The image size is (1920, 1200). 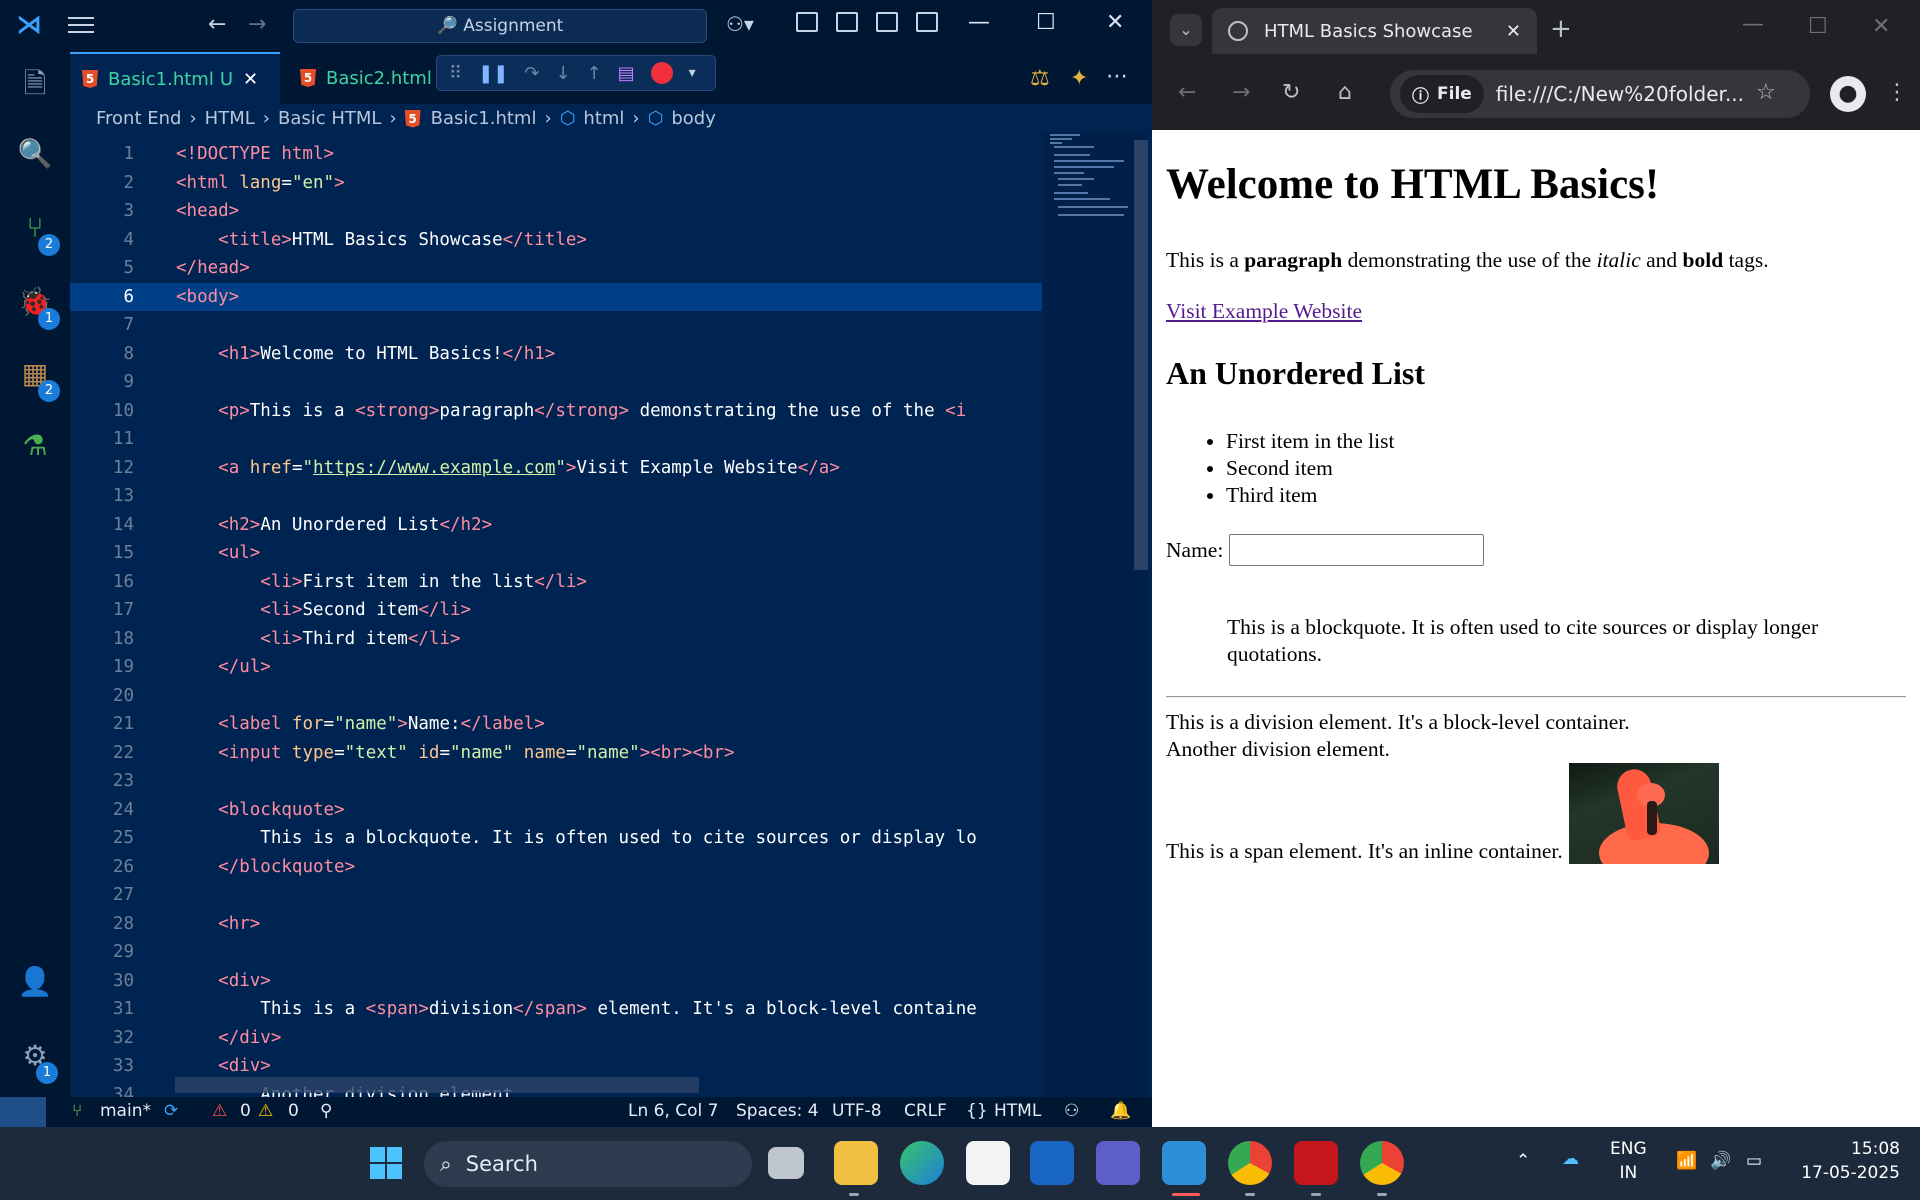 I want to click on start-button, so click(x=386, y=1163).